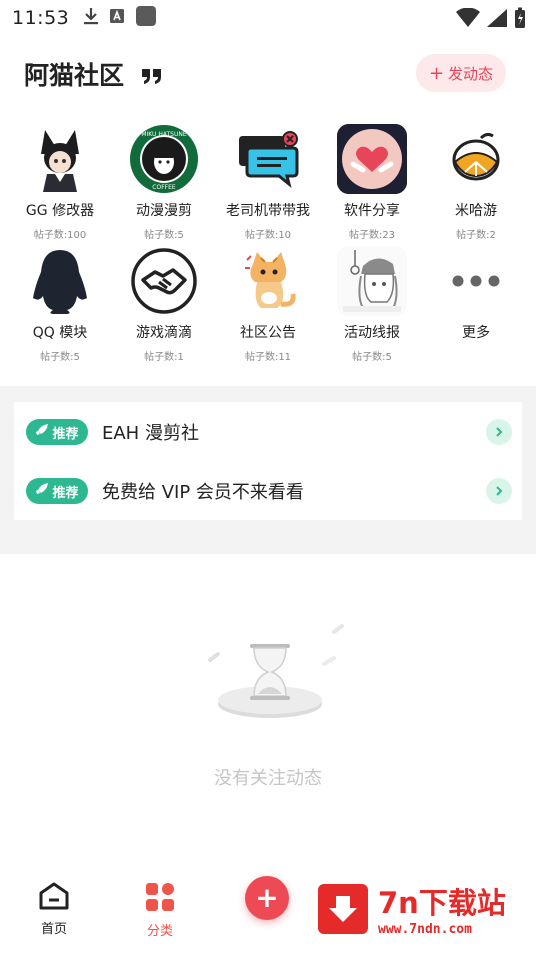 The height and width of the screenshot is (954, 536). I want to click on svg-text: MIKU HATSUNE, so click(164, 134).